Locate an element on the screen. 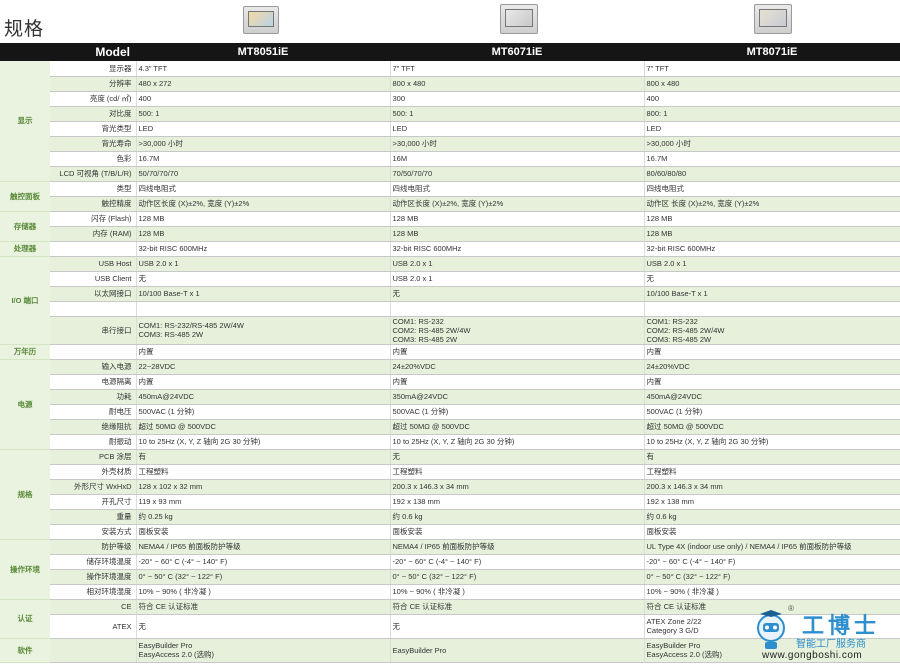 The height and width of the screenshot is (670, 900). spec-value: 192 x 138 mm is located at coordinates (771, 502).